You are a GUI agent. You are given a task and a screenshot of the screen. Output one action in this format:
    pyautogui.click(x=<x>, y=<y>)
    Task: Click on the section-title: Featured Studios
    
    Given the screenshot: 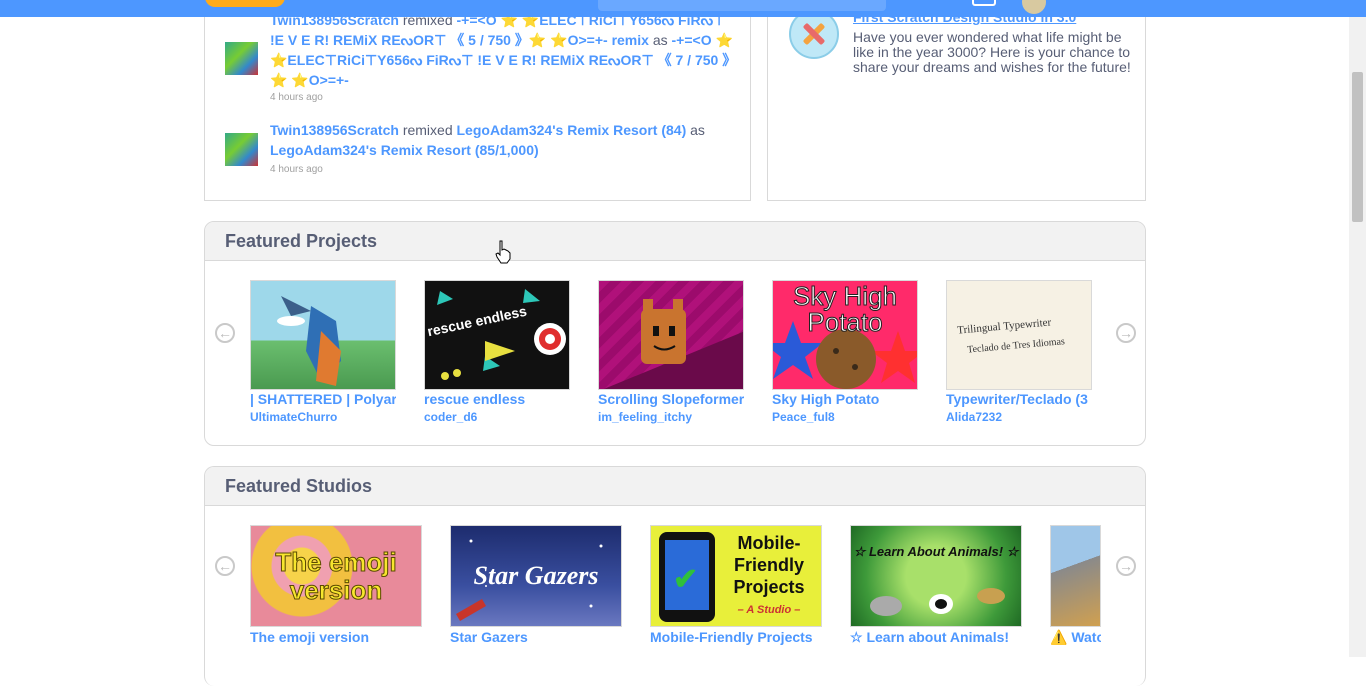 What is the action you would take?
    pyautogui.click(x=299, y=486)
    